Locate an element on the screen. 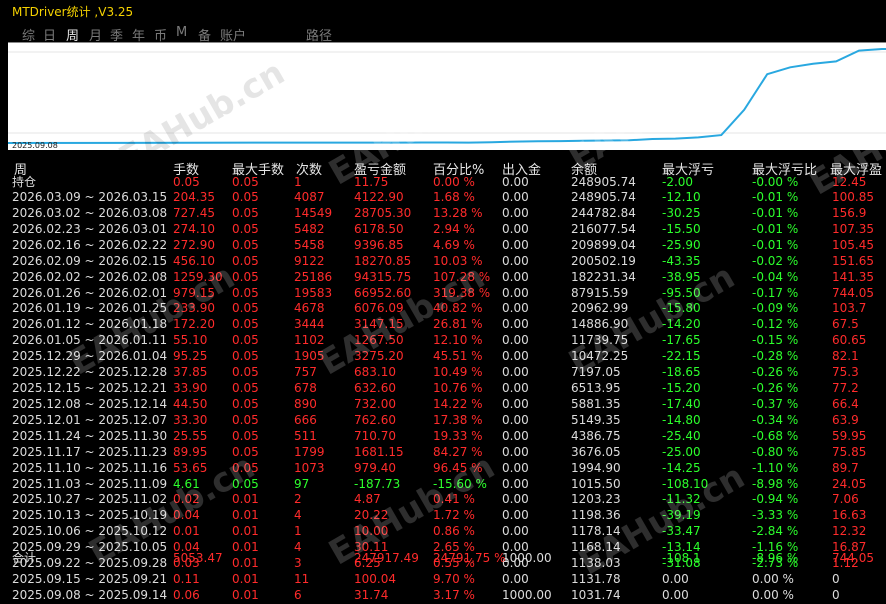 Image resolution: width=886 pixels, height=604 pixels. cell-max-float-loss: -18.65 is located at coordinates (681, 372).